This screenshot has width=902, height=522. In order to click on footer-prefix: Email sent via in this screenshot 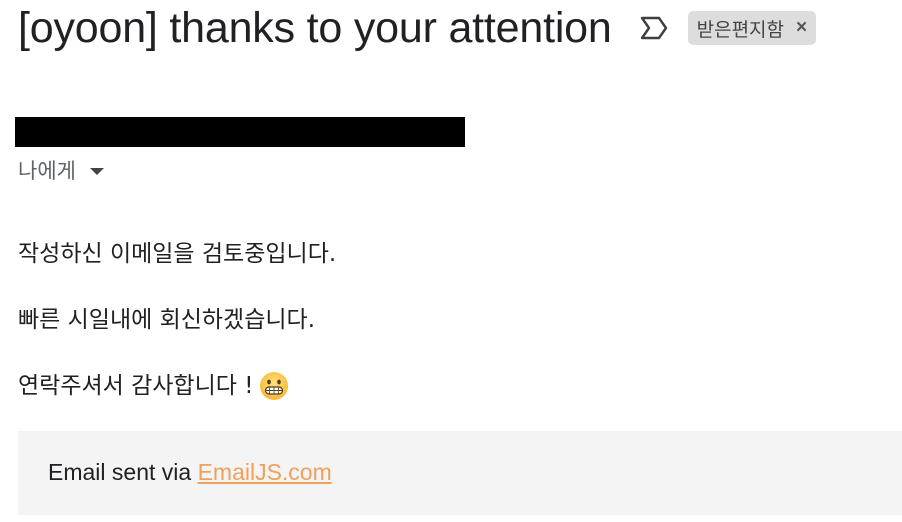, I will do `click(123, 472)`.